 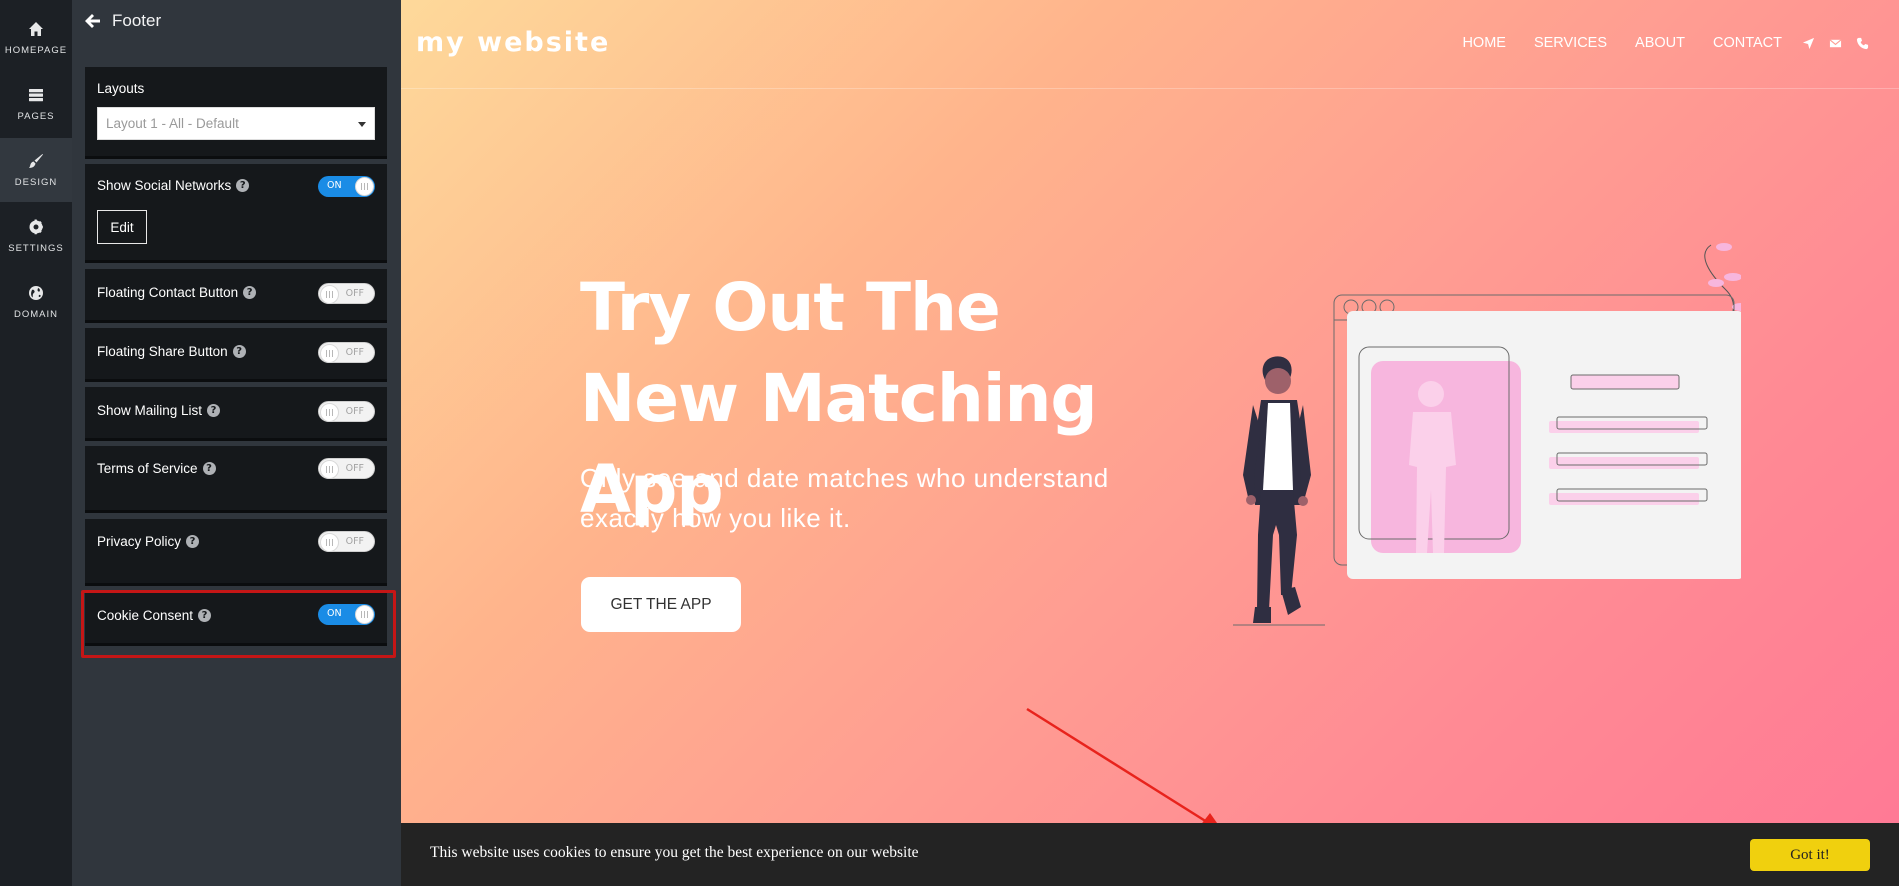 What do you see at coordinates (164, 185) in the screenshot?
I see `social-networks-label-text: Show Social Networks` at bounding box center [164, 185].